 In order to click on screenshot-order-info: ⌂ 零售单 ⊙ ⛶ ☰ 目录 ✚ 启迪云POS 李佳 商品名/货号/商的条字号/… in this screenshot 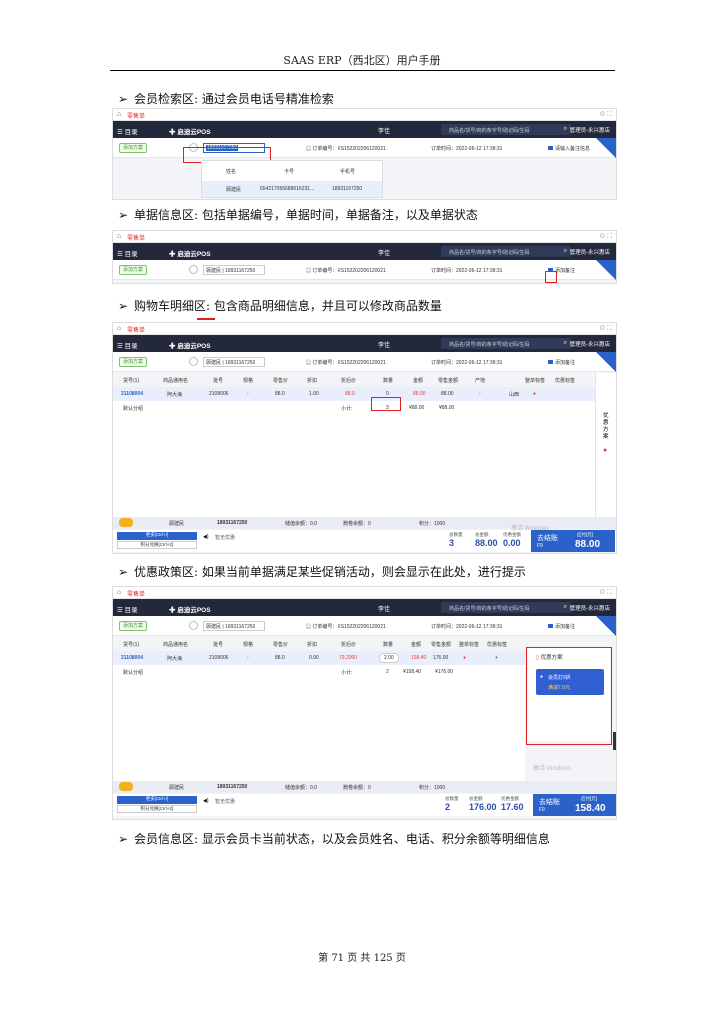, I will do `click(364, 257)`.